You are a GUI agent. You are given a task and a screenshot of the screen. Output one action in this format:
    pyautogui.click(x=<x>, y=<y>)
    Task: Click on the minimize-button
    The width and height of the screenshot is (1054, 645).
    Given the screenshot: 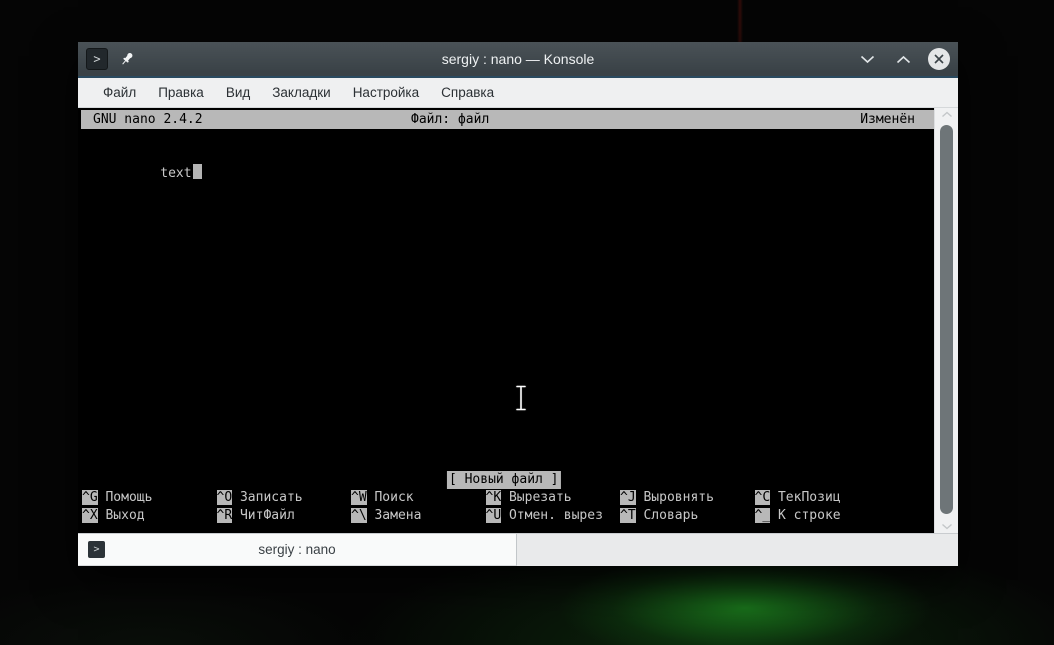 What is the action you would take?
    pyautogui.click(x=867, y=59)
    